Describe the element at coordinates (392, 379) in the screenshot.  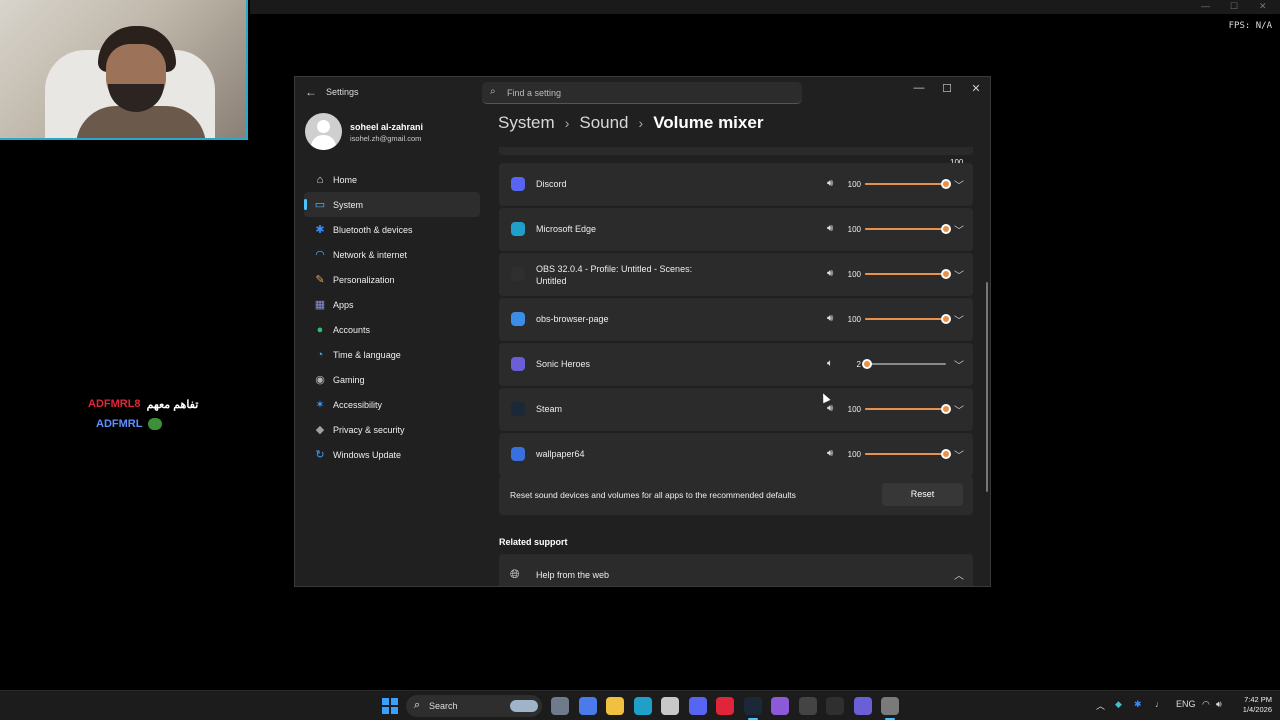
I see `sidebar-item-gaming: ◉ Gaming` at that location.